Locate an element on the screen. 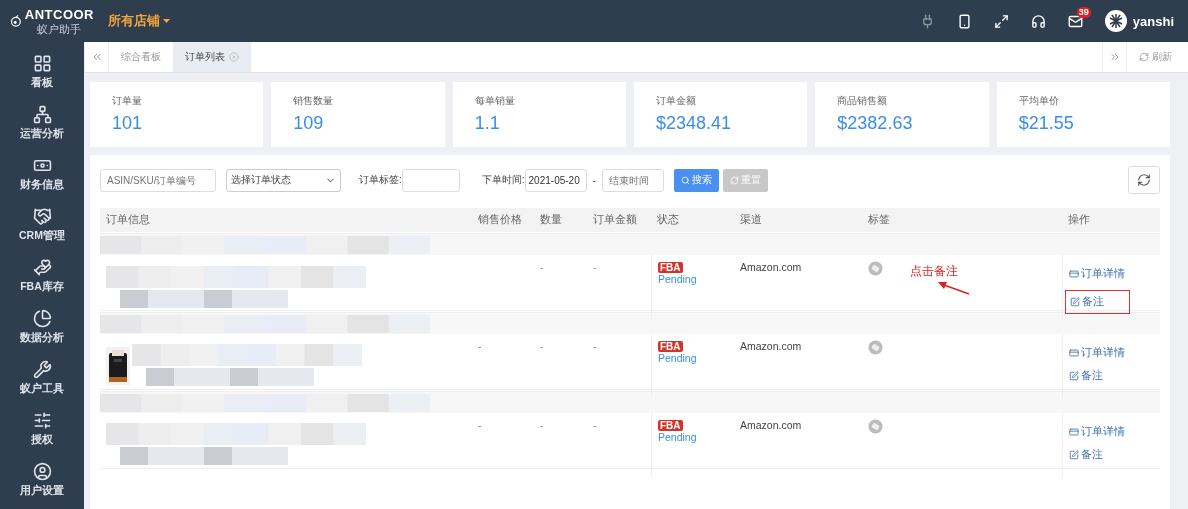  network-icon is located at coordinates (42, 114).